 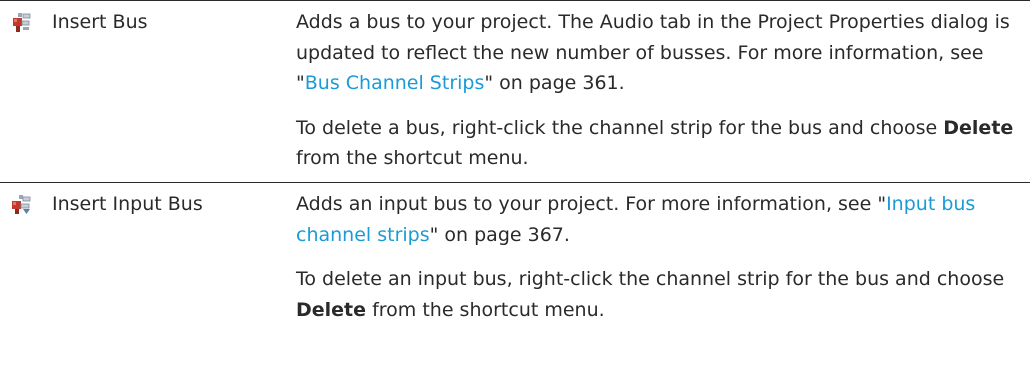 I want to click on bus-channel-strips-link: Bus Channel Strips, so click(x=395, y=83).